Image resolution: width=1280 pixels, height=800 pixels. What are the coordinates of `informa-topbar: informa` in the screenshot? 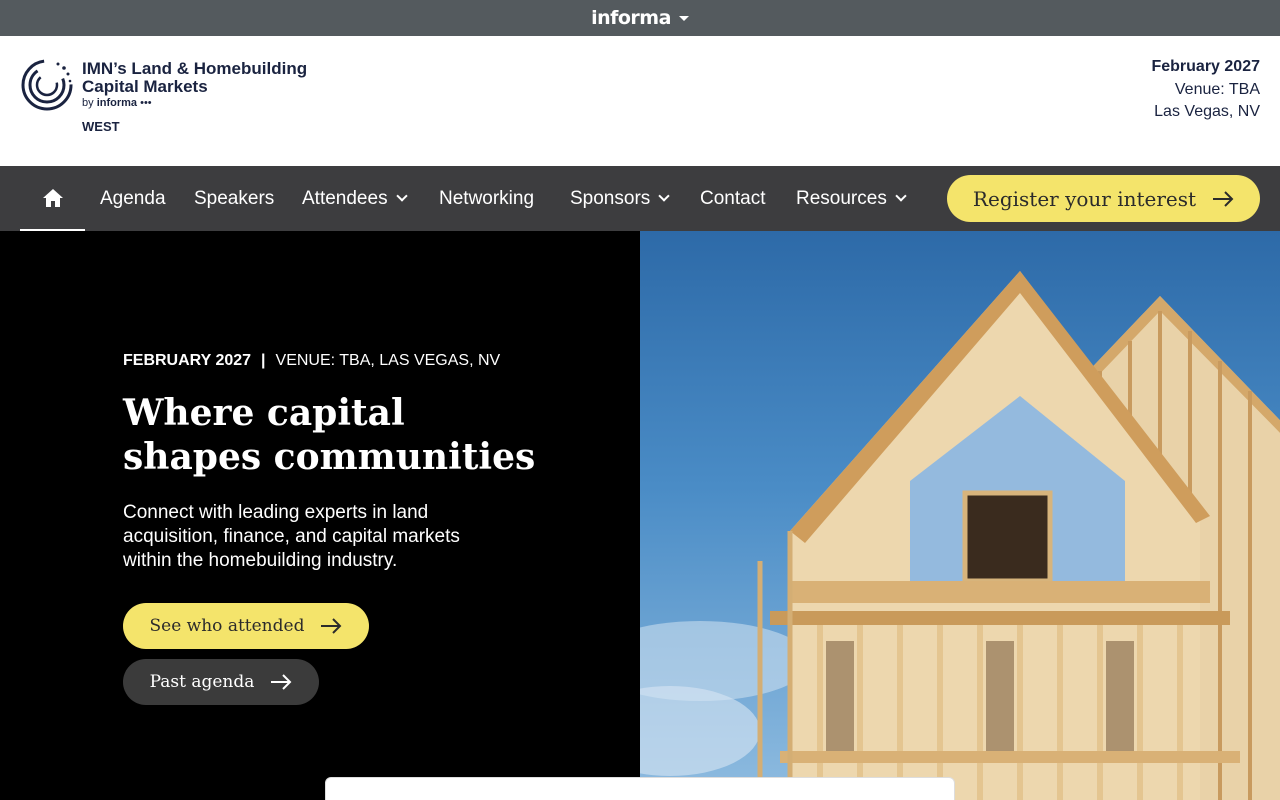 It's located at (640, 18).